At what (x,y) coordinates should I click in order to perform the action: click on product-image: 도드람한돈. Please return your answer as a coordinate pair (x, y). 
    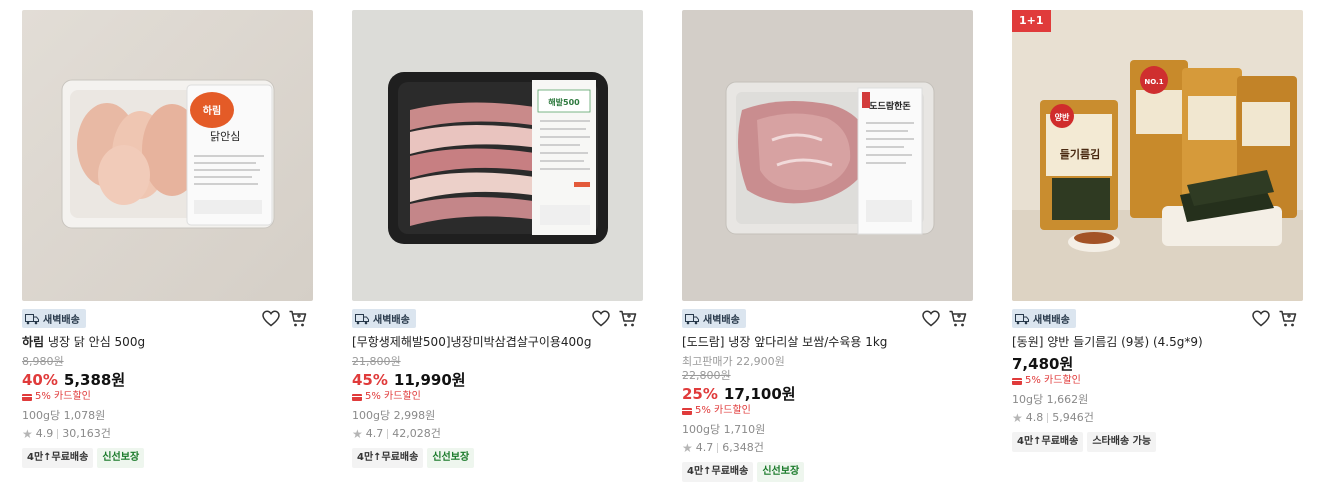
    Looking at the image, I should click on (827, 155).